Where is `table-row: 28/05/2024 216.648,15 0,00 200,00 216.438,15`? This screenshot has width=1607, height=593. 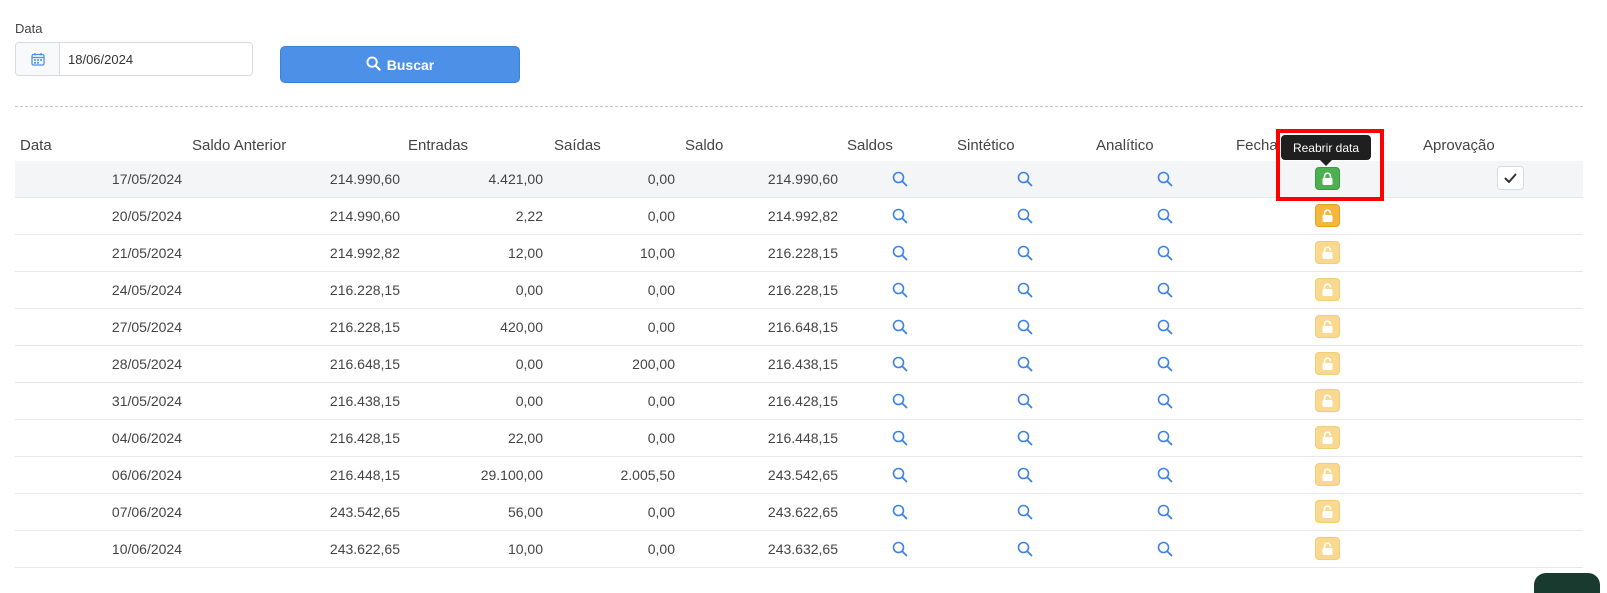 table-row: 28/05/2024 216.648,15 0,00 200,00 216.438,15 is located at coordinates (799, 364).